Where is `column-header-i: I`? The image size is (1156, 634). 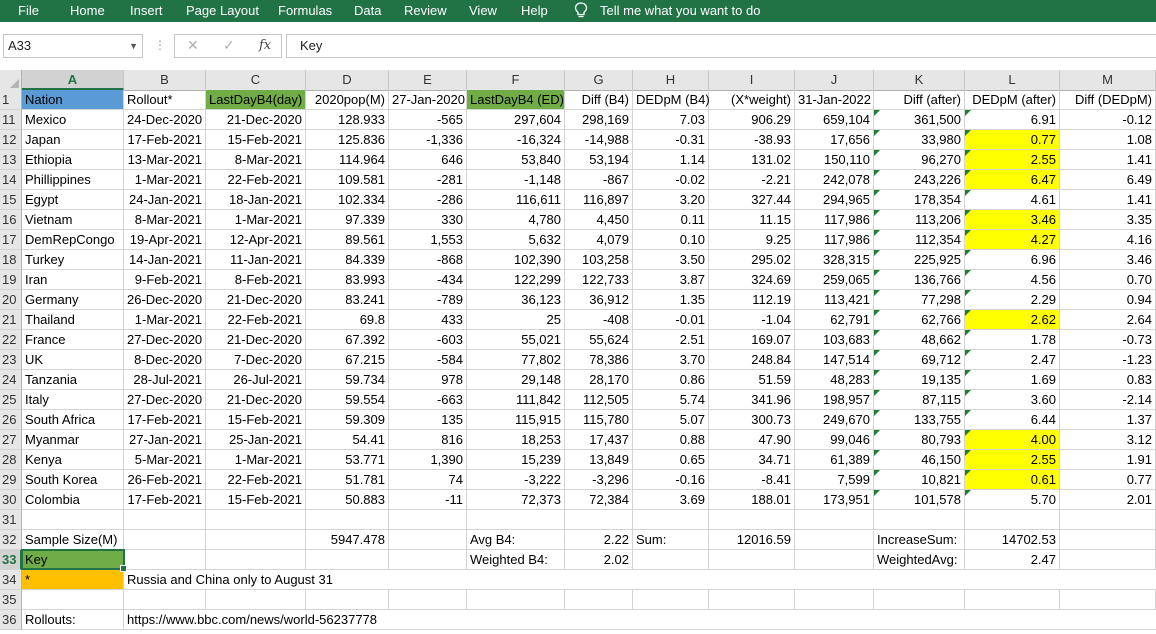
column-header-i: I is located at coordinates (752, 80).